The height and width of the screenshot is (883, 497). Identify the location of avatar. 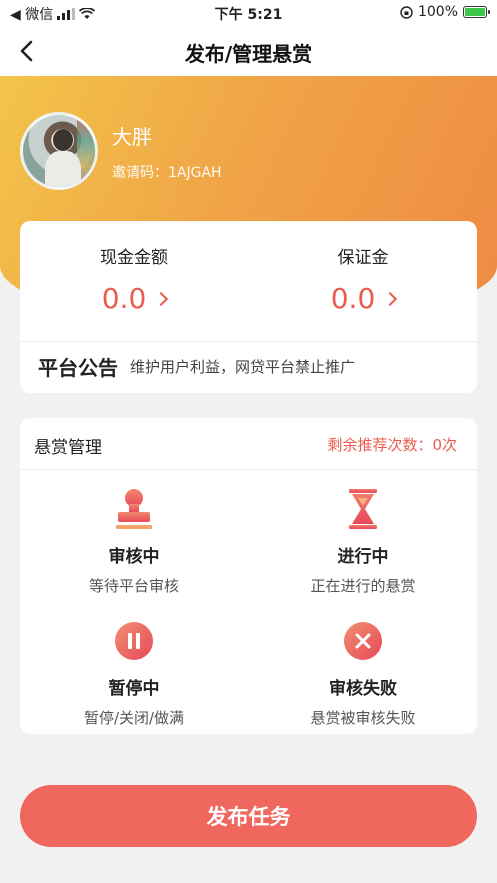
(59, 151).